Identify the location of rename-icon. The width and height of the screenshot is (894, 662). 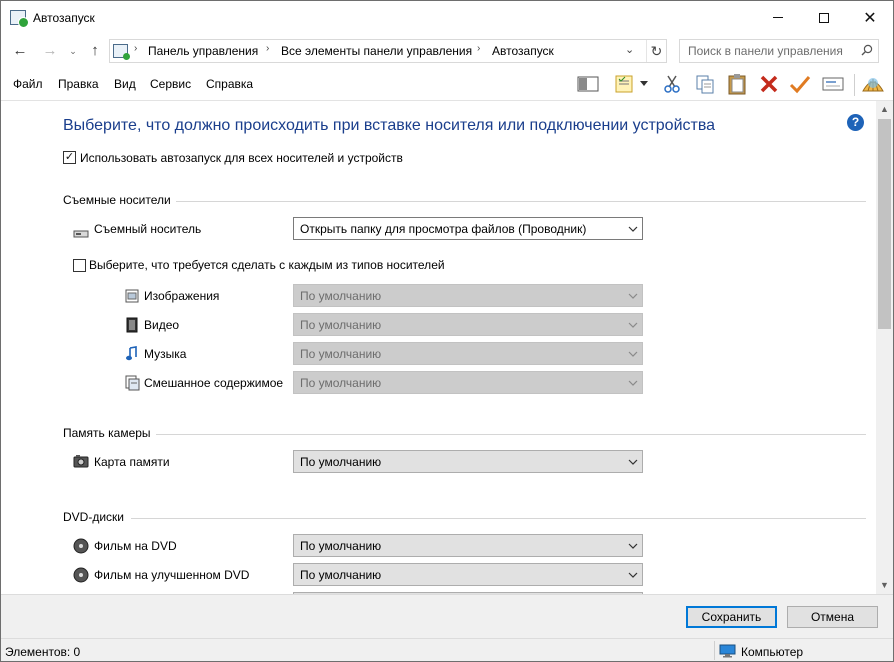
(833, 84).